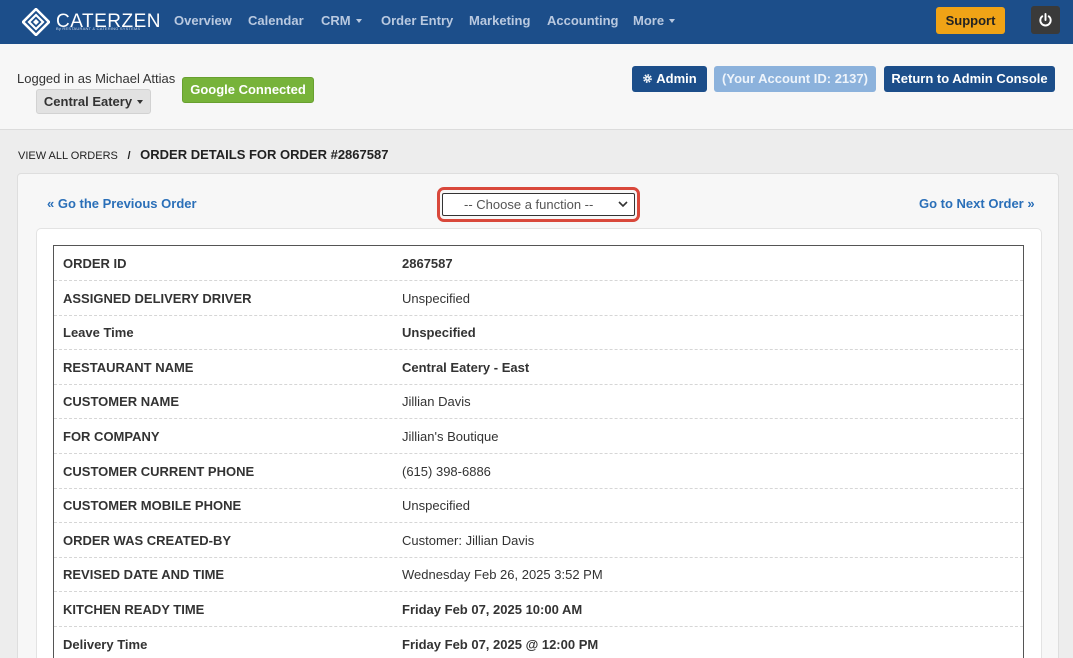 The image size is (1073, 658). Describe the element at coordinates (538, 298) in the screenshot. I see `detail-row: ASSIGNED DELIVERY DRIVER Unspecified` at that location.